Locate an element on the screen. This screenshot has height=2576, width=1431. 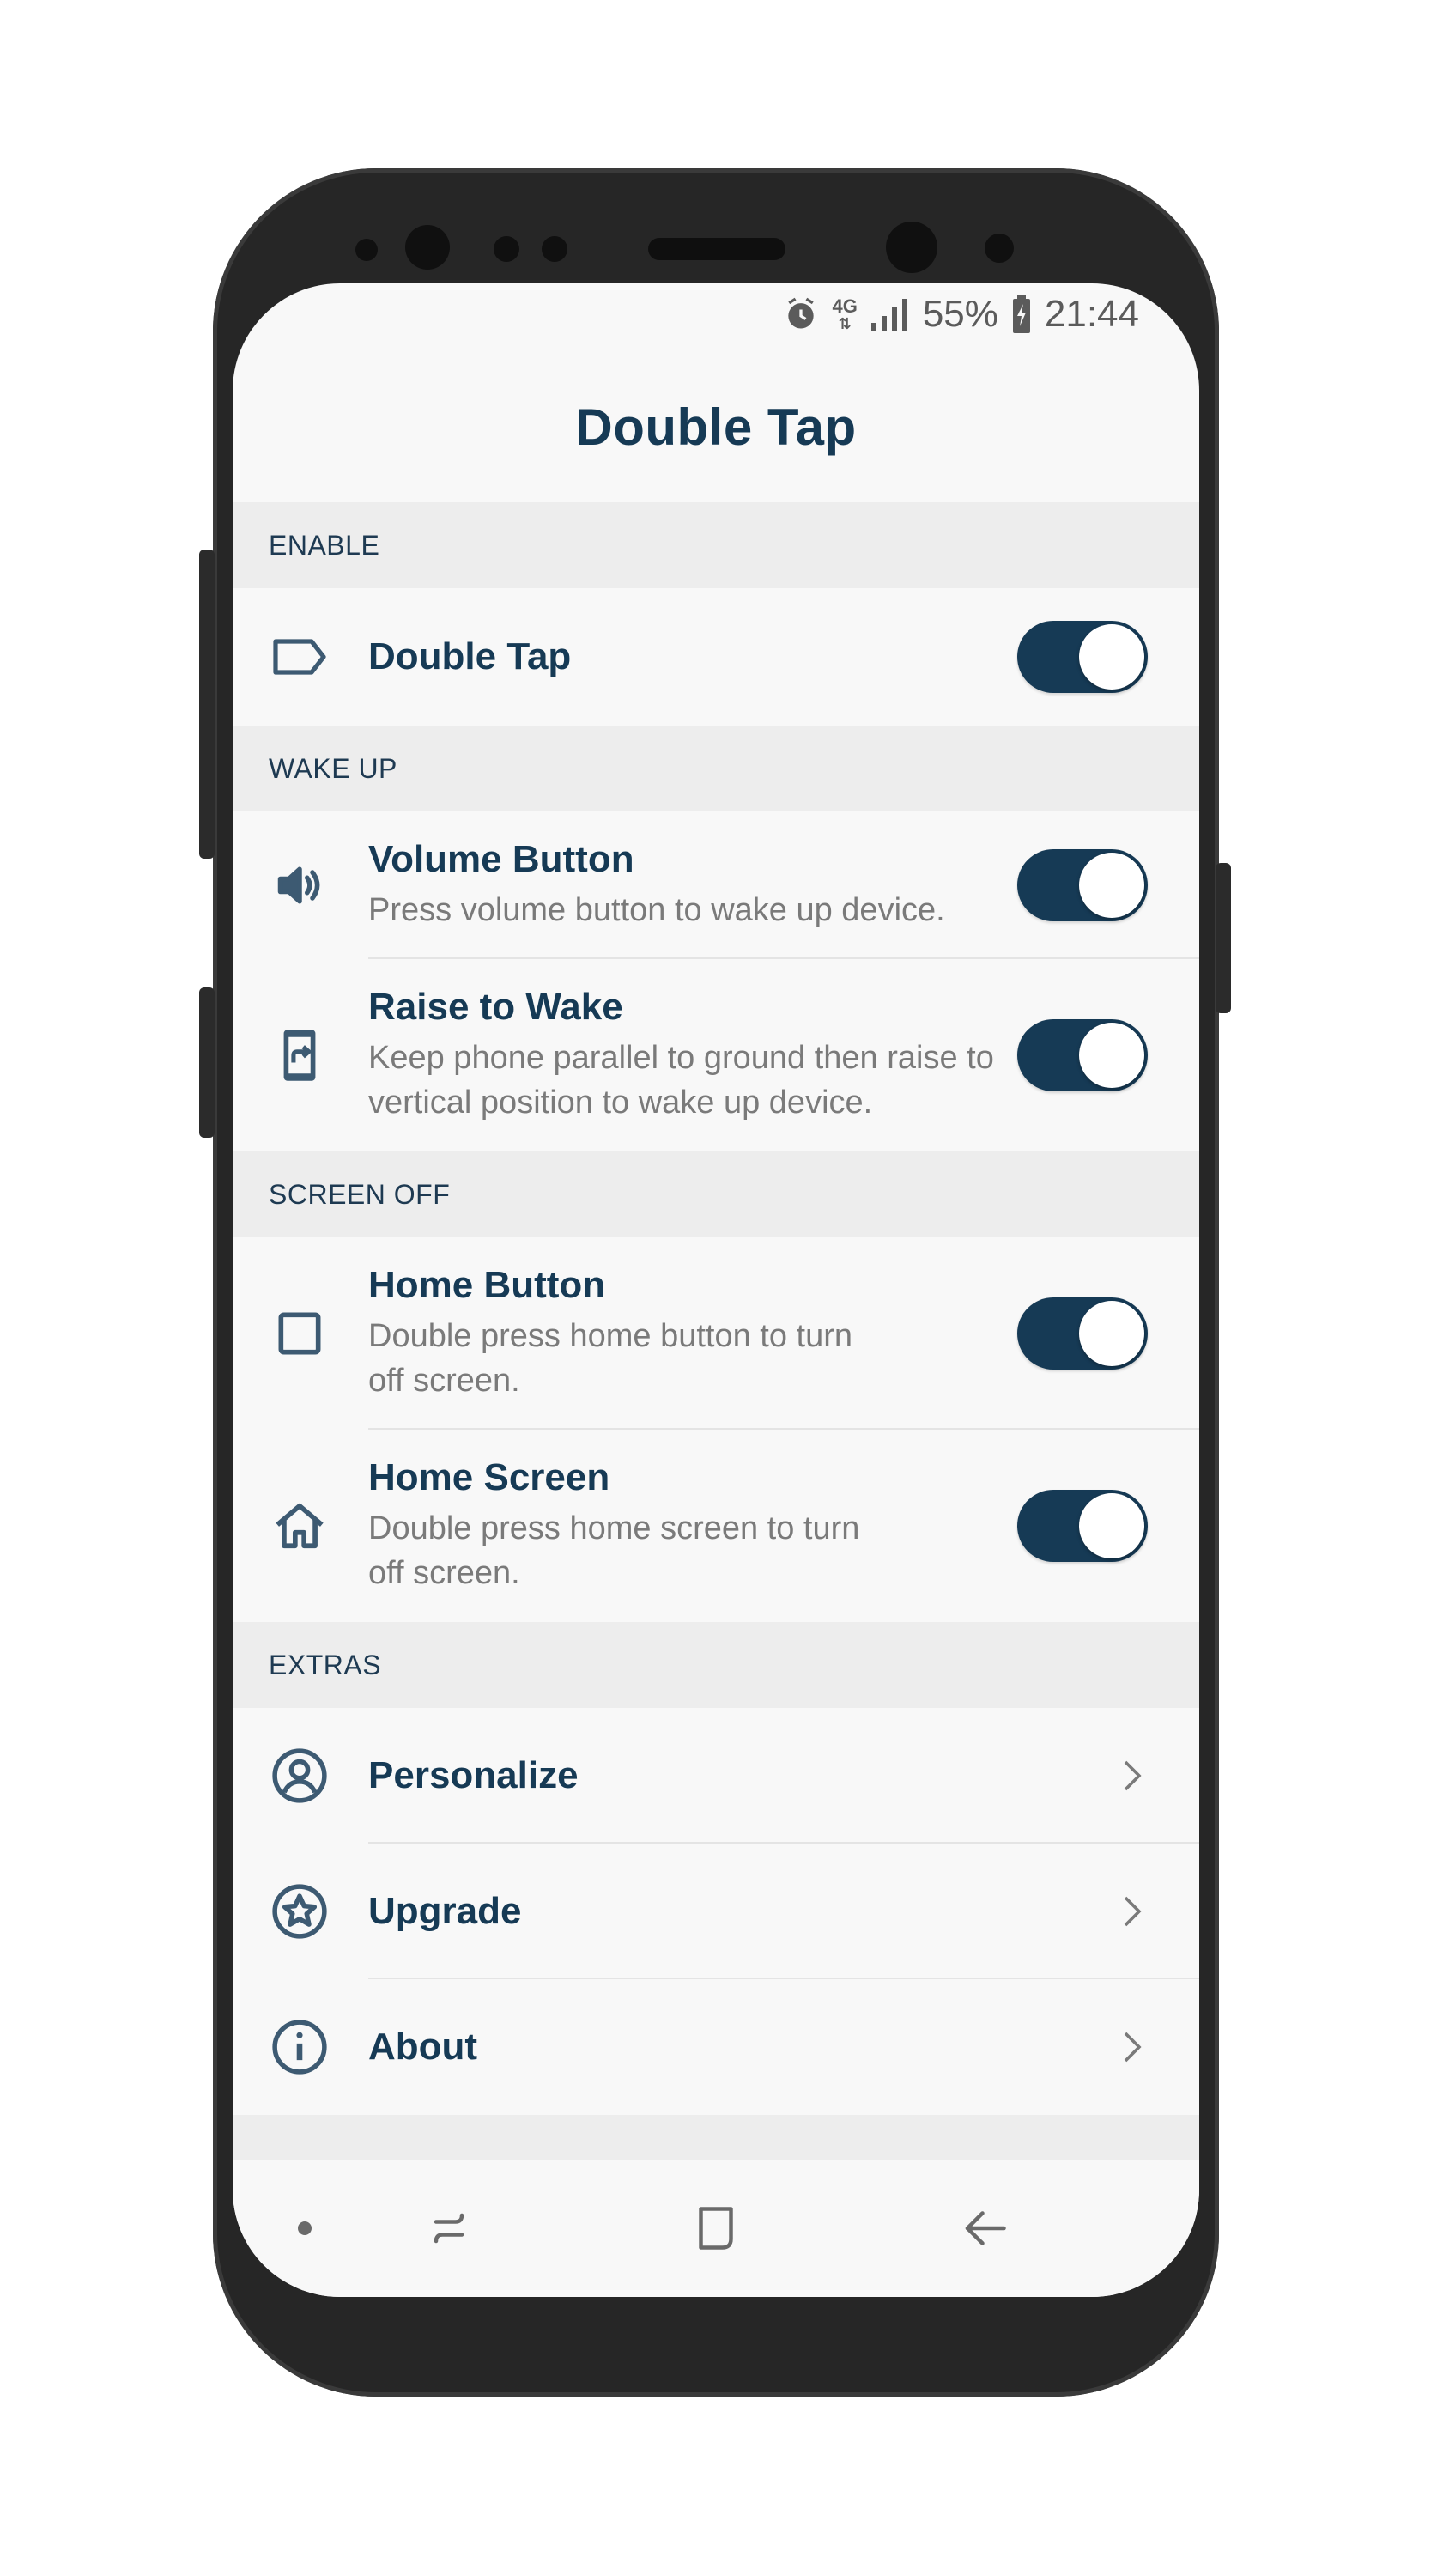
account-circle-icon is located at coordinates (300, 1776).